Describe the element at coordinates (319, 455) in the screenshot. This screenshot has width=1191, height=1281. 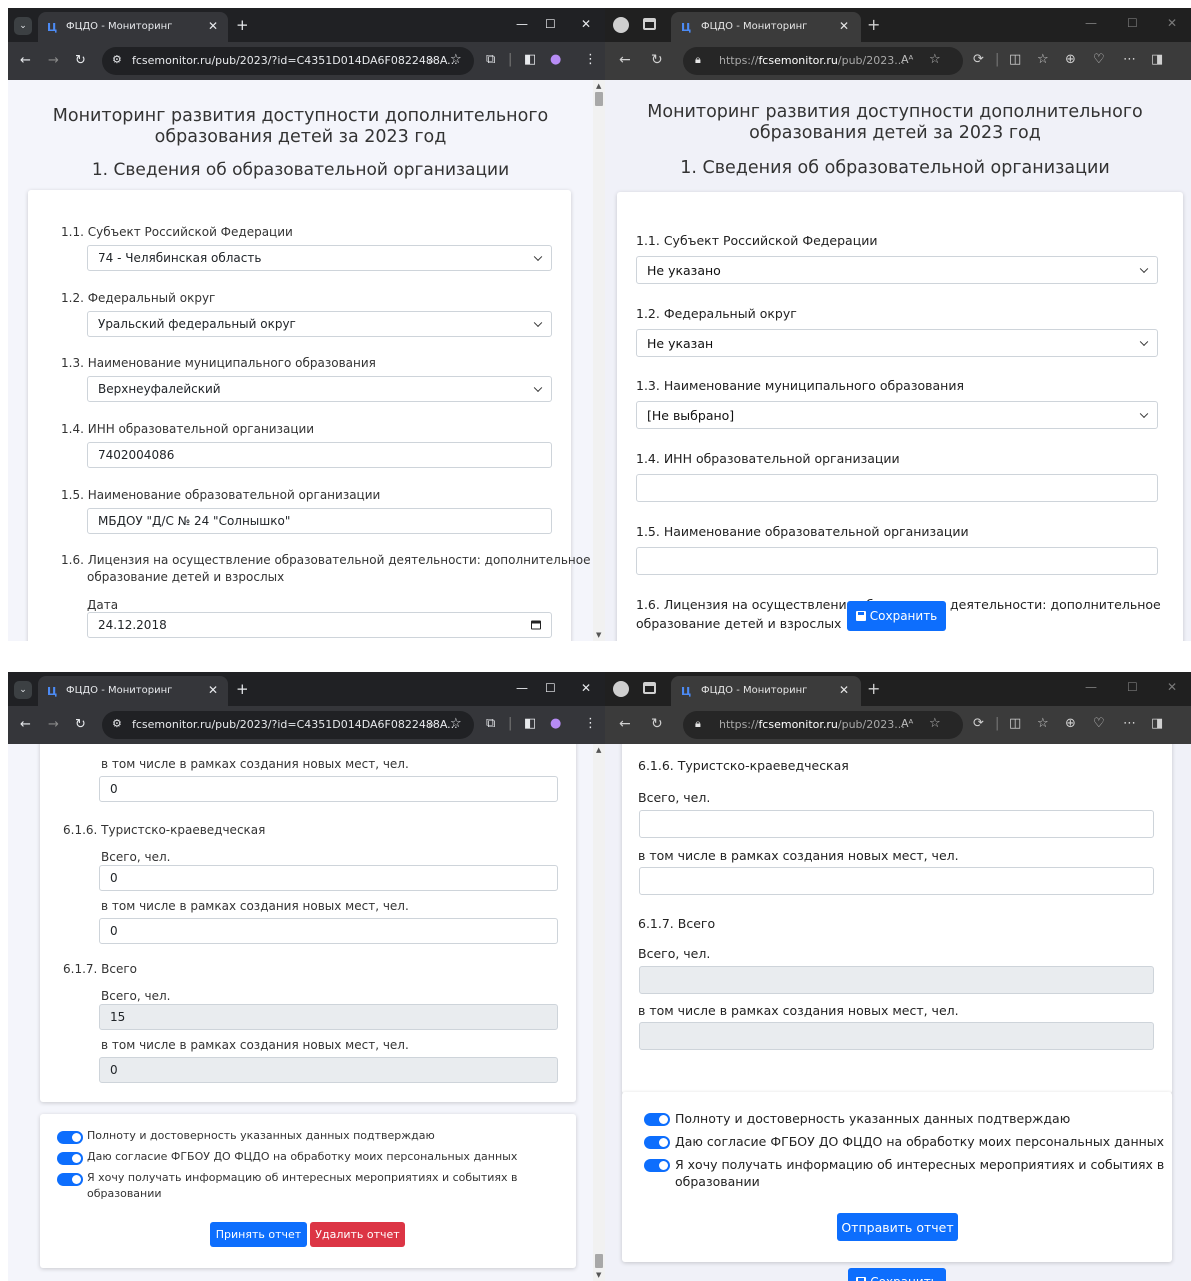
I see `inn-input: 7402004086` at that location.